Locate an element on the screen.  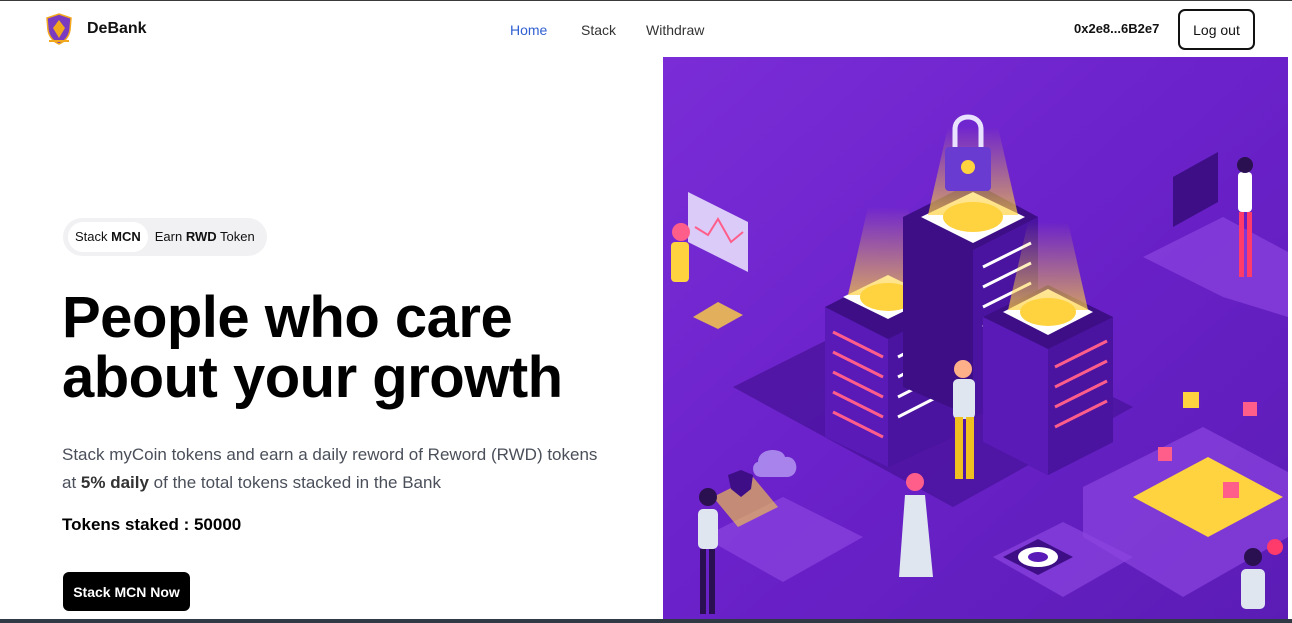
wallet-address: 0x2e8...6B2e7 is located at coordinates (1117, 28).